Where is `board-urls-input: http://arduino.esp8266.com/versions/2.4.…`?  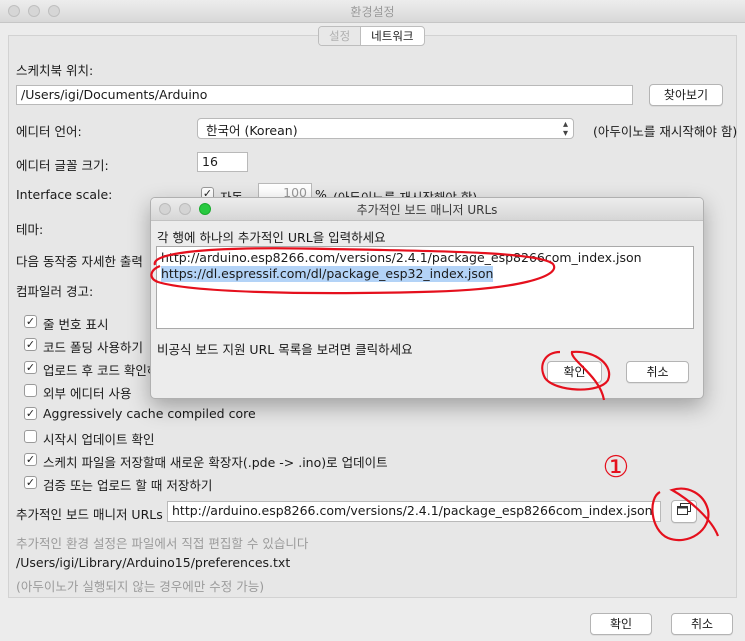 board-urls-input: http://arduino.esp8266.com/versions/2.4.… is located at coordinates (414, 511).